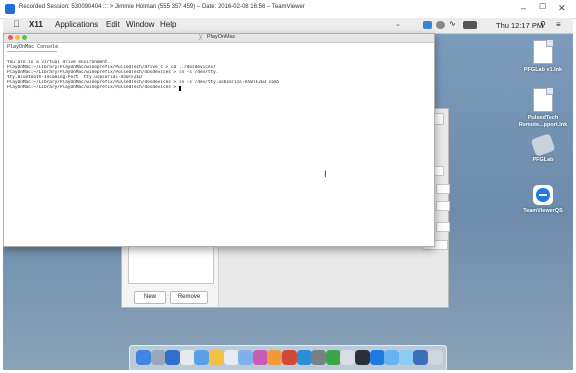 Image resolution: width=576 pixels, height=373 pixels. Describe the element at coordinates (275, 357) in the screenshot. I see `ibooks-icon` at that location.